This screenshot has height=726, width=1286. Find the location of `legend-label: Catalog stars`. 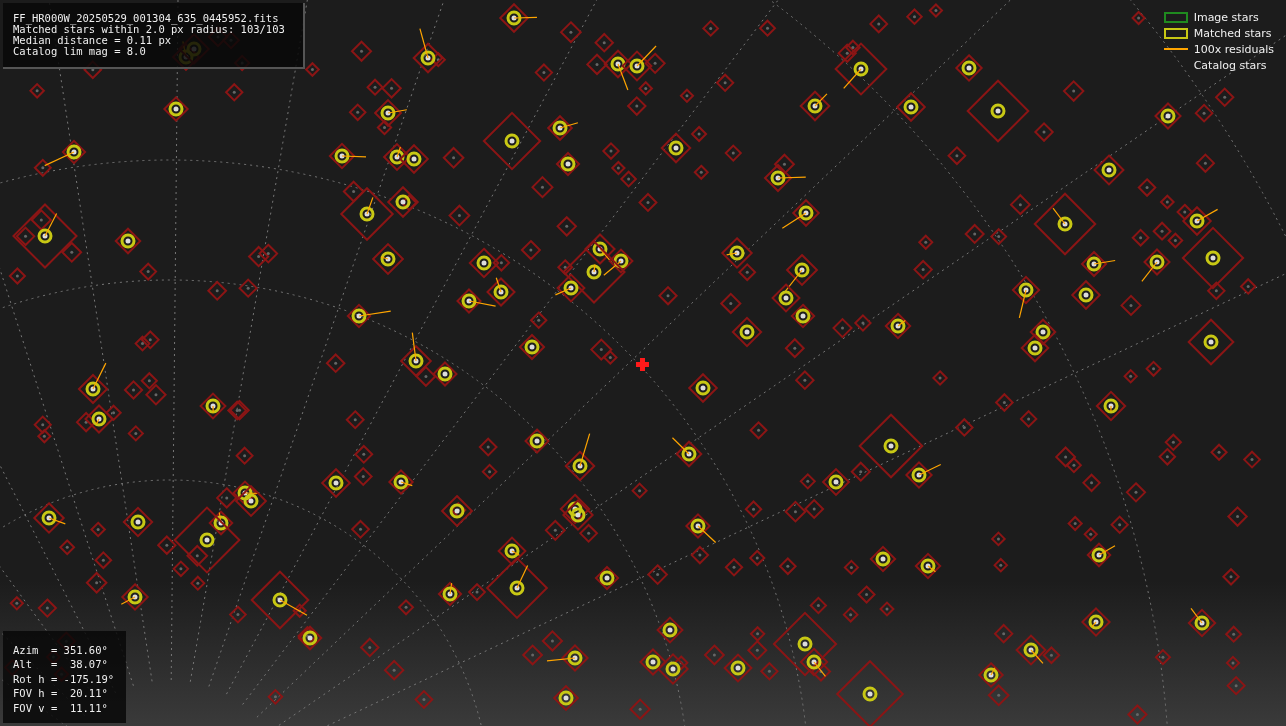

legend-label: Catalog stars is located at coordinates (1230, 65).